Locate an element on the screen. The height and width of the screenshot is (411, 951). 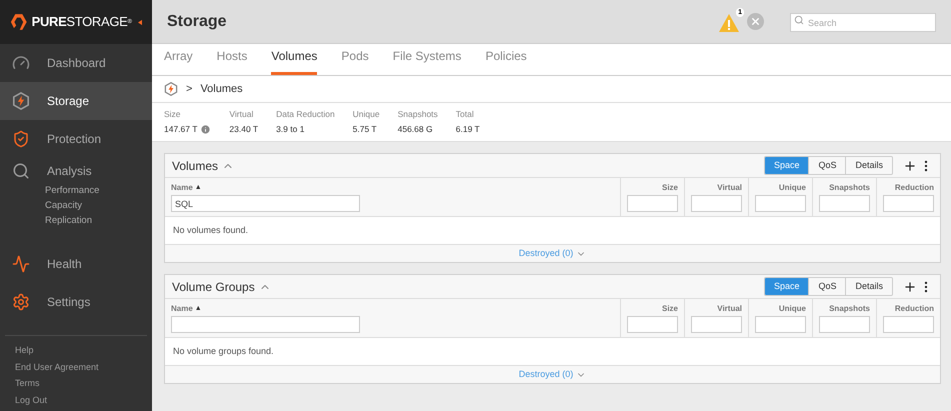
nav-item: Protection is located at coordinates (76, 139).